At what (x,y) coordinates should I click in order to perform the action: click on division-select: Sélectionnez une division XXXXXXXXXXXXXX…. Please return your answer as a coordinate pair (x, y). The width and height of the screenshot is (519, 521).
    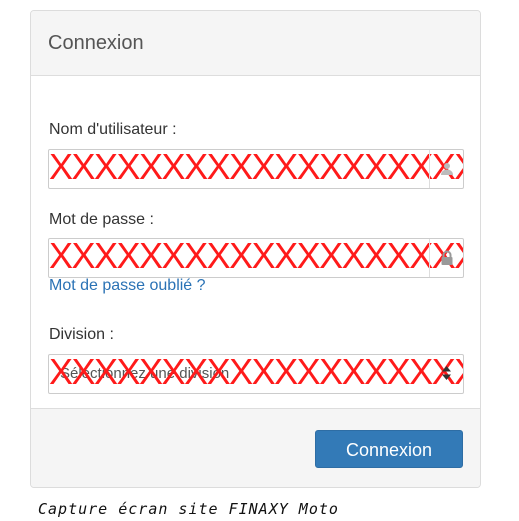
    Looking at the image, I should click on (256, 374).